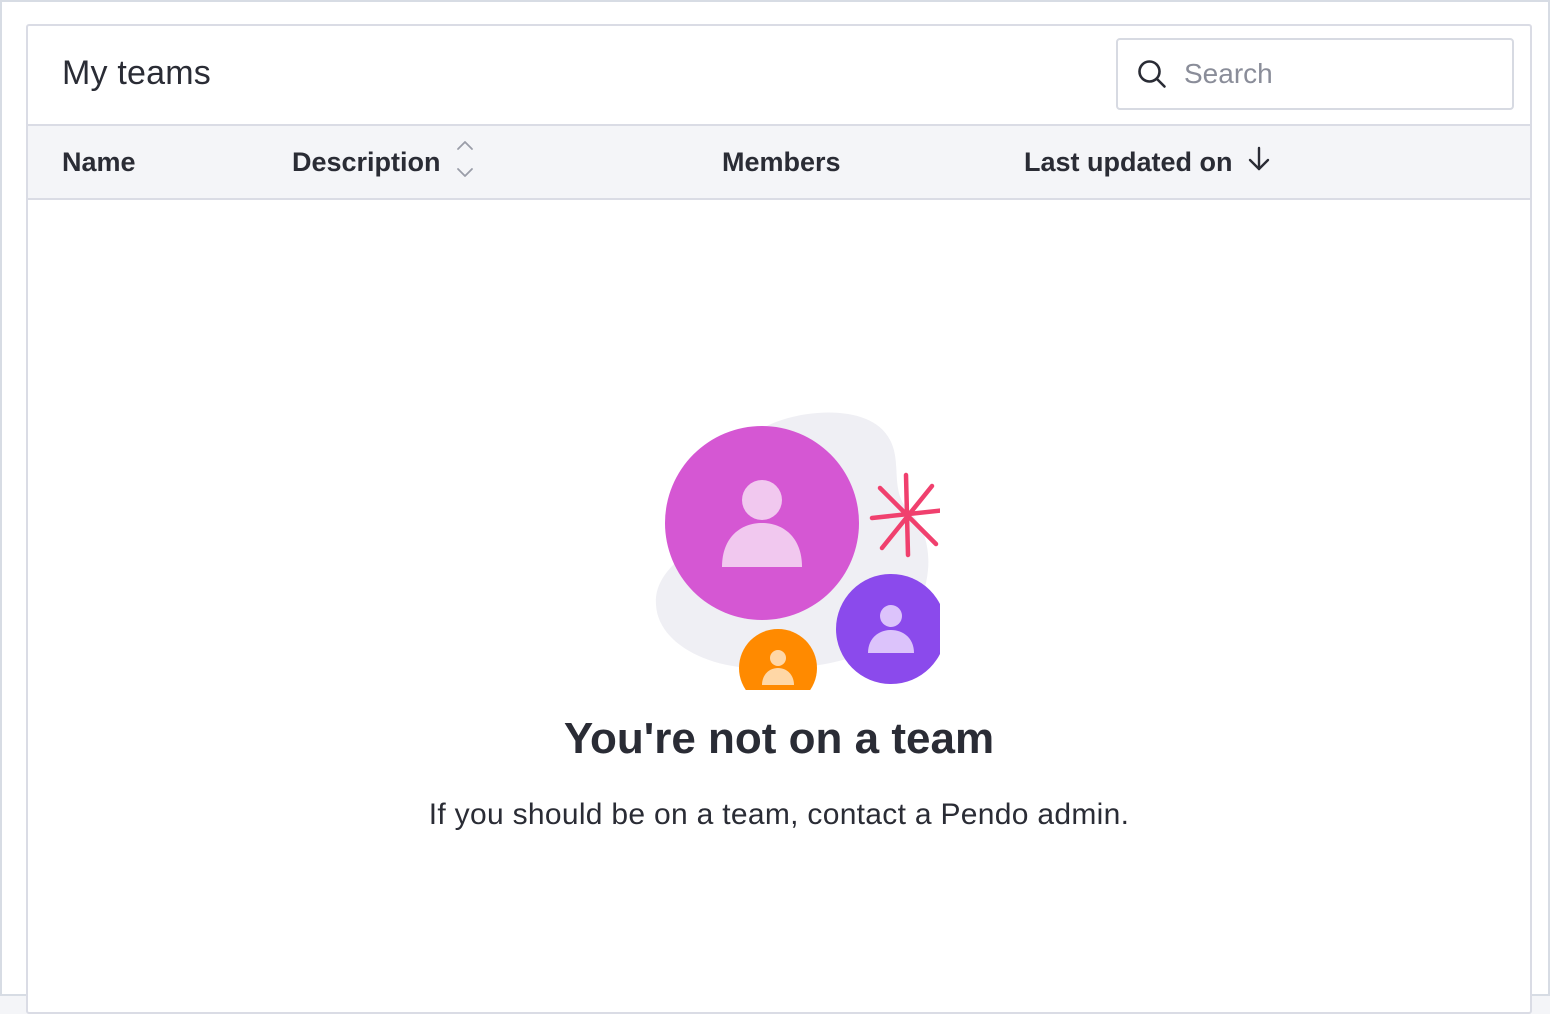 This screenshot has width=1550, height=1014. Describe the element at coordinates (1128, 161) in the screenshot. I see `column-header-label: Last updated on` at that location.